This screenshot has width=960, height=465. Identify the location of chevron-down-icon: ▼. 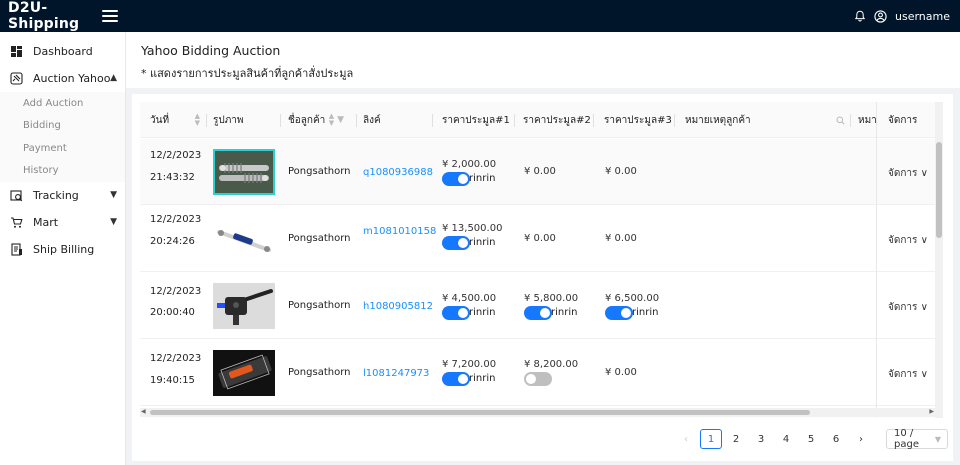
(113, 222).